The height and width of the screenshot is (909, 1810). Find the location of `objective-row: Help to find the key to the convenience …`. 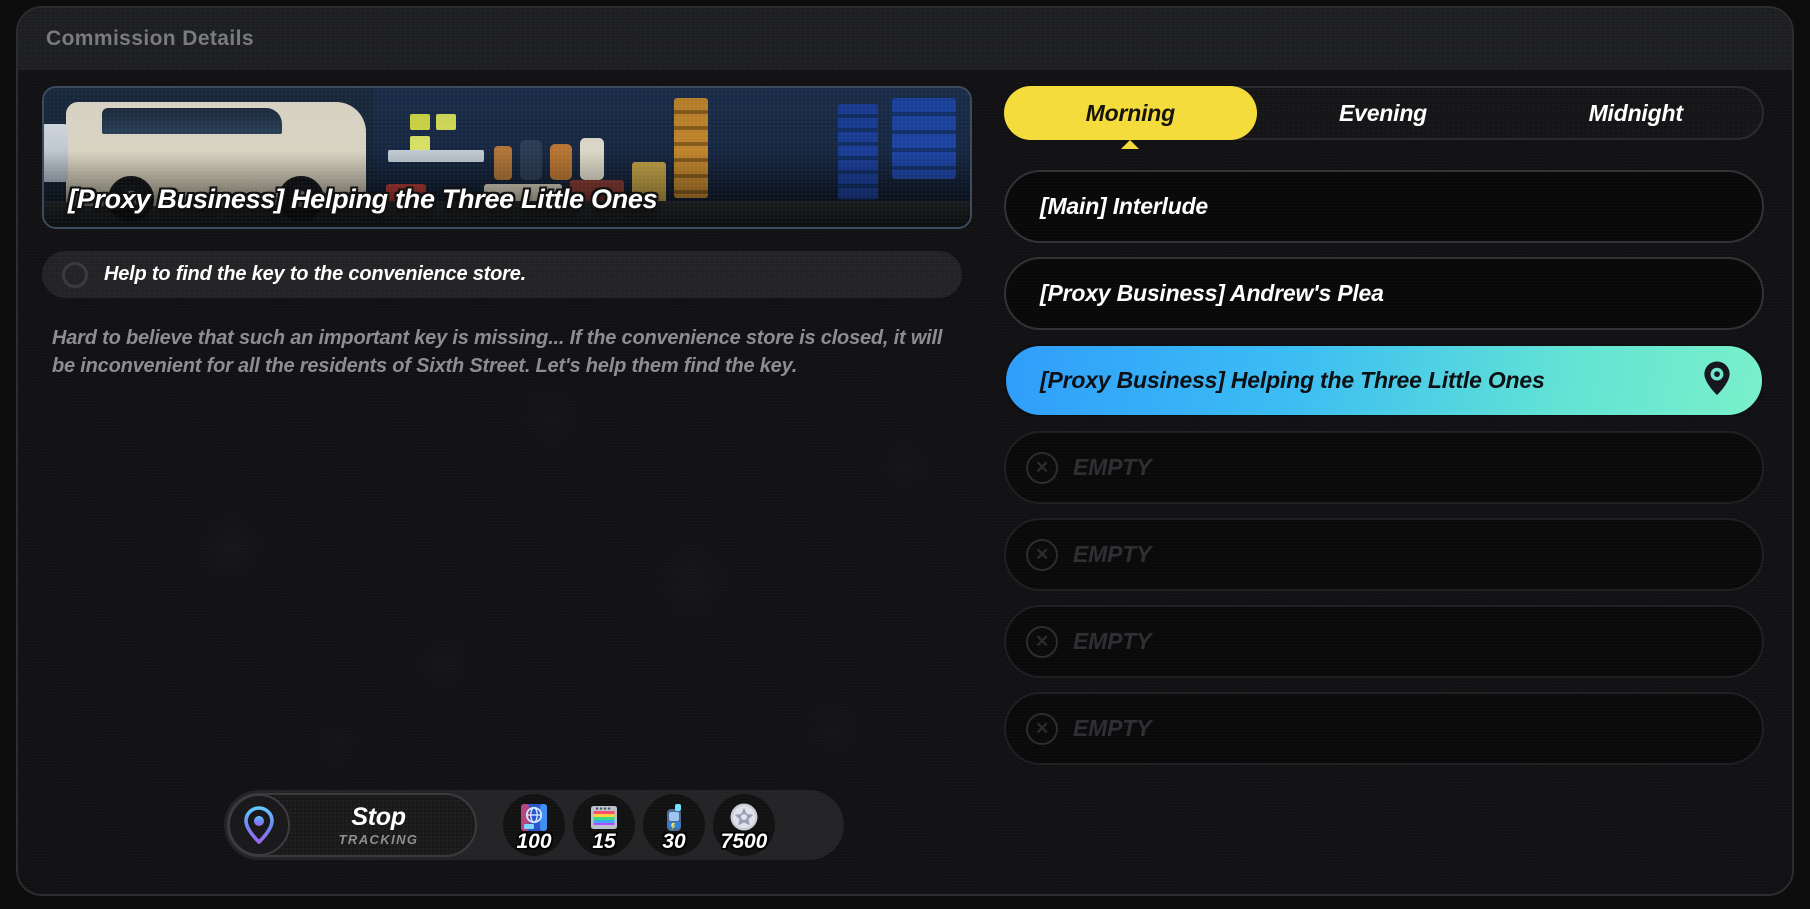

objective-row: Help to find the key to the convenience … is located at coordinates (502, 274).